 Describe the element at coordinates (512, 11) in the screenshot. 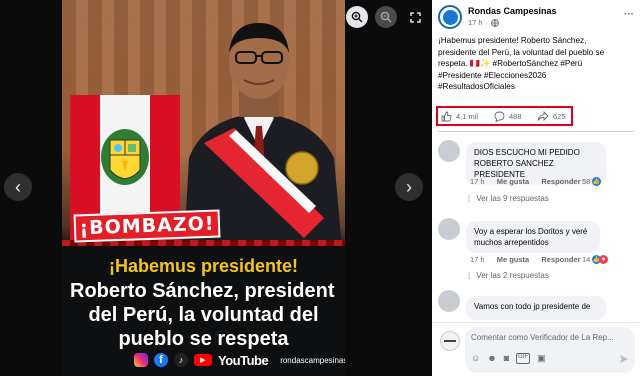

I see `page-name: Rondas Campesinas` at that location.